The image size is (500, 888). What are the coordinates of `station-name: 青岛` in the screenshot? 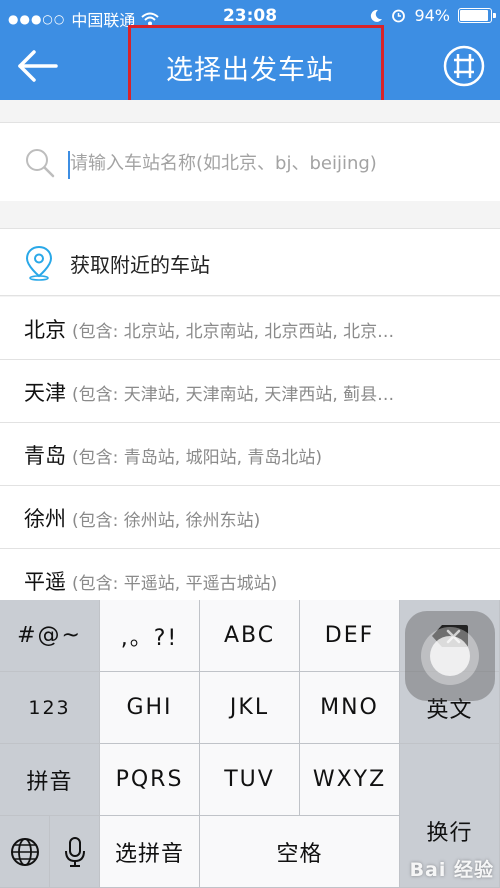 It's located at (45, 456).